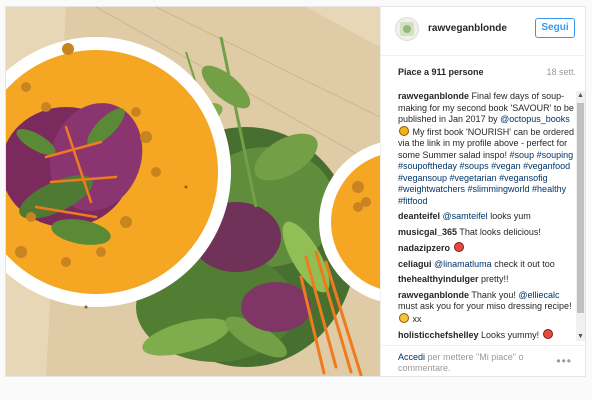 This screenshot has height=400, width=592. What do you see at coordinates (465, 216) in the screenshot?
I see `comment-link: @samteifel` at bounding box center [465, 216].